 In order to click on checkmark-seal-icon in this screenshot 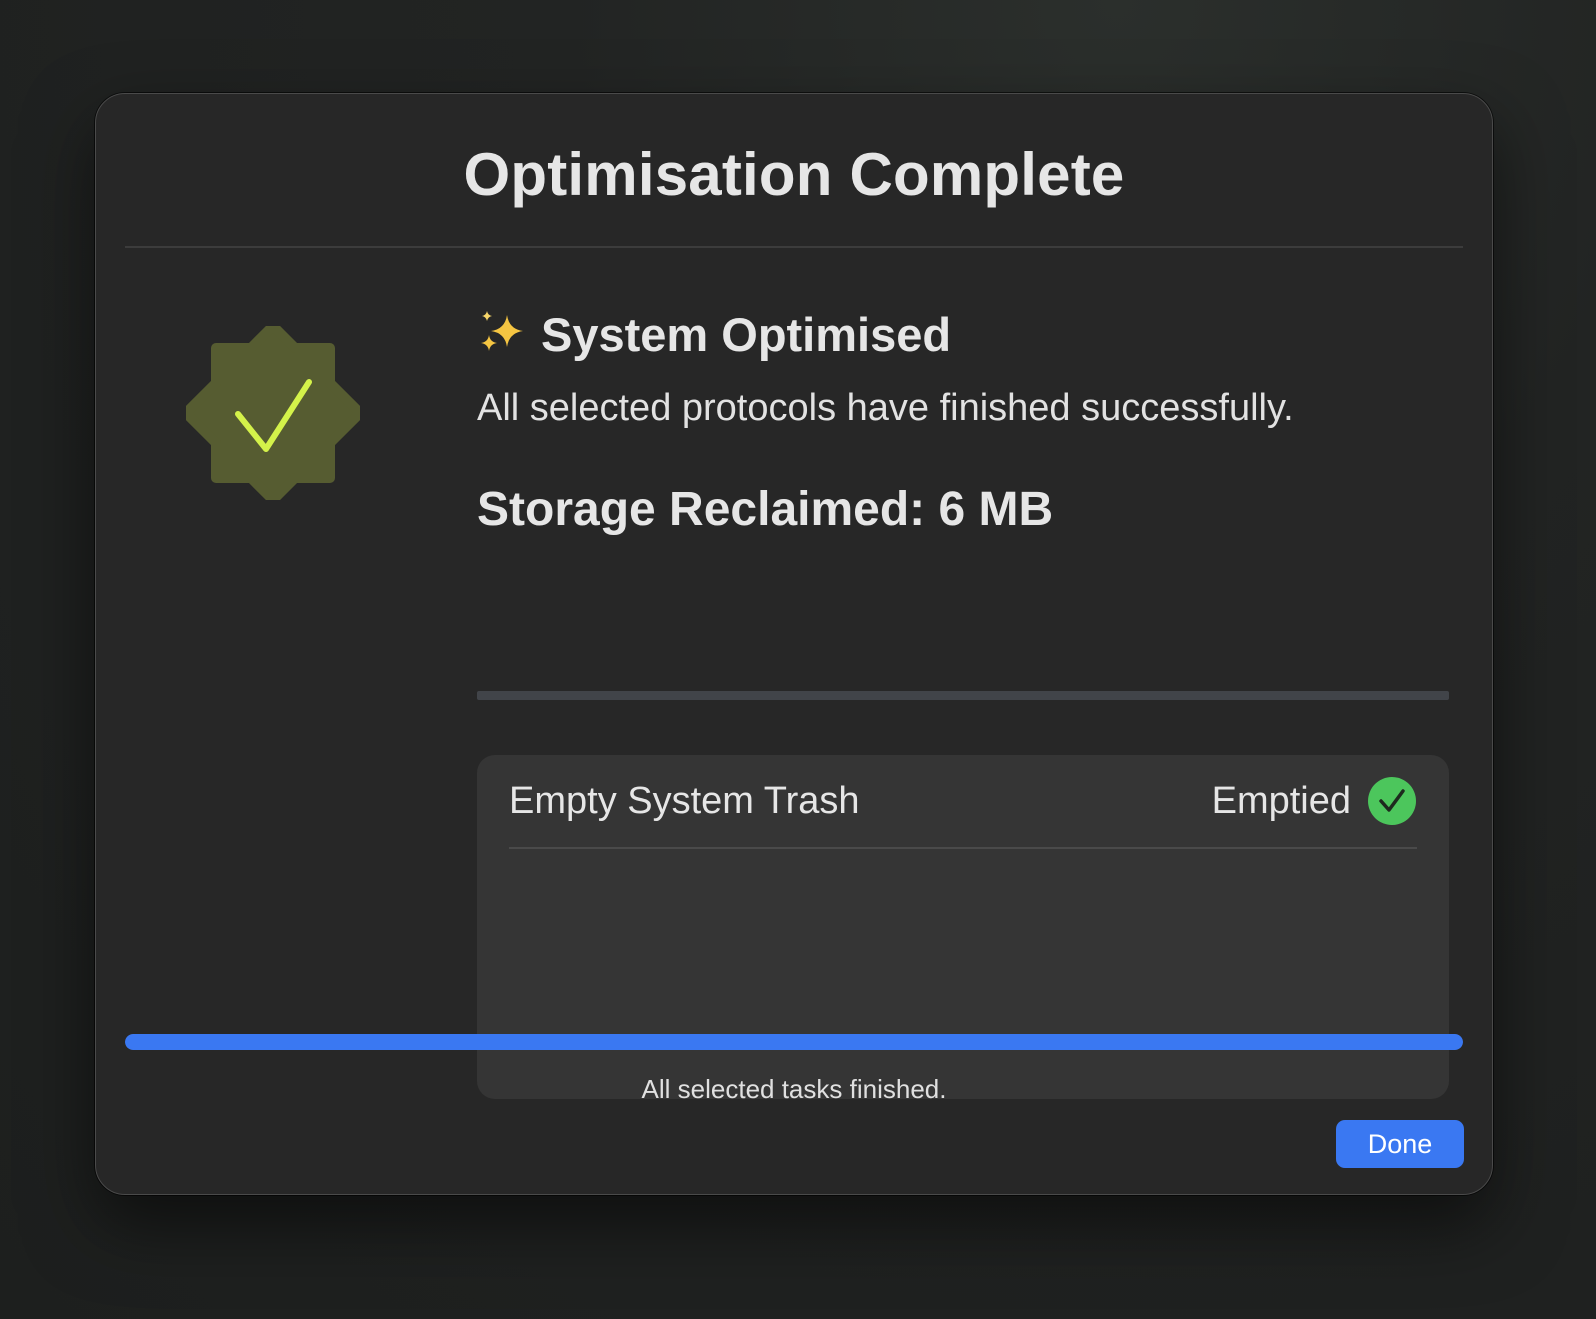, I will do `click(273, 413)`.